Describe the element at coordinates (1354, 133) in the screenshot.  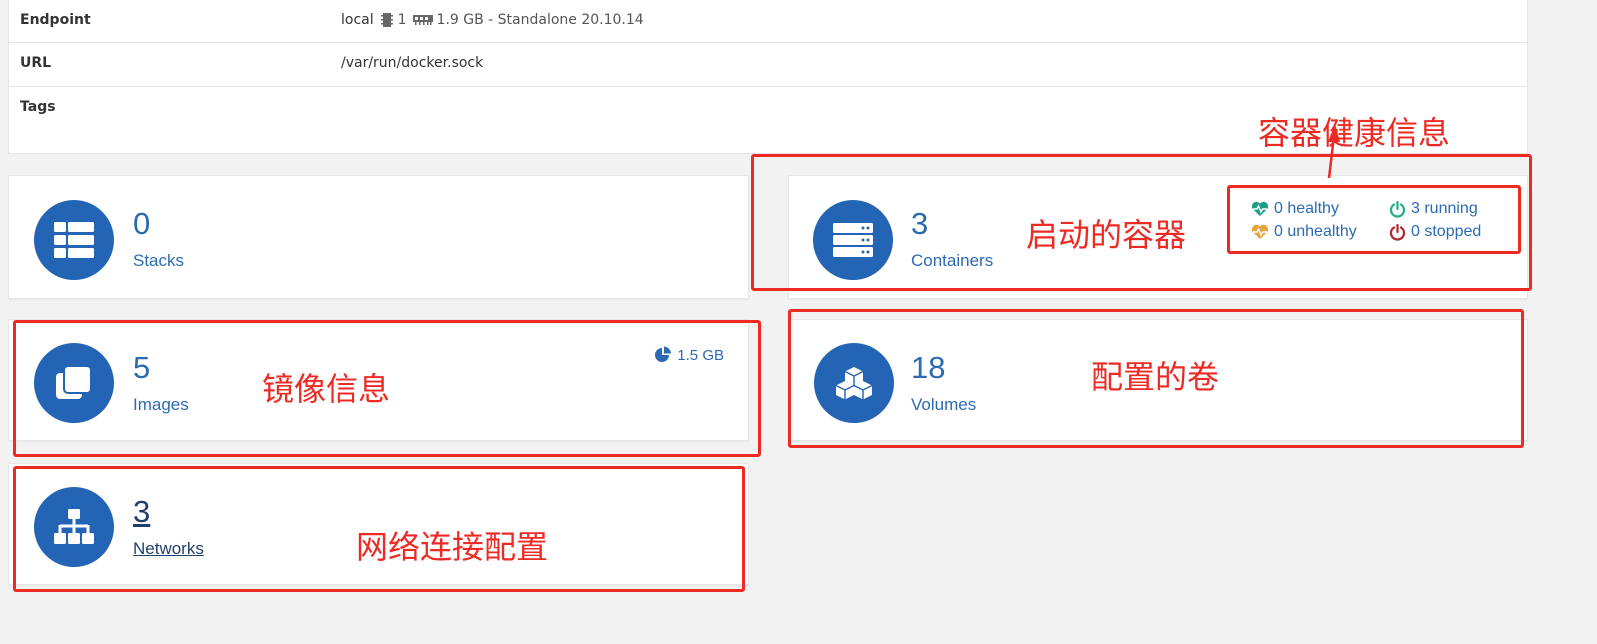
I see `health-annotation-text: 容器健康信息` at that location.